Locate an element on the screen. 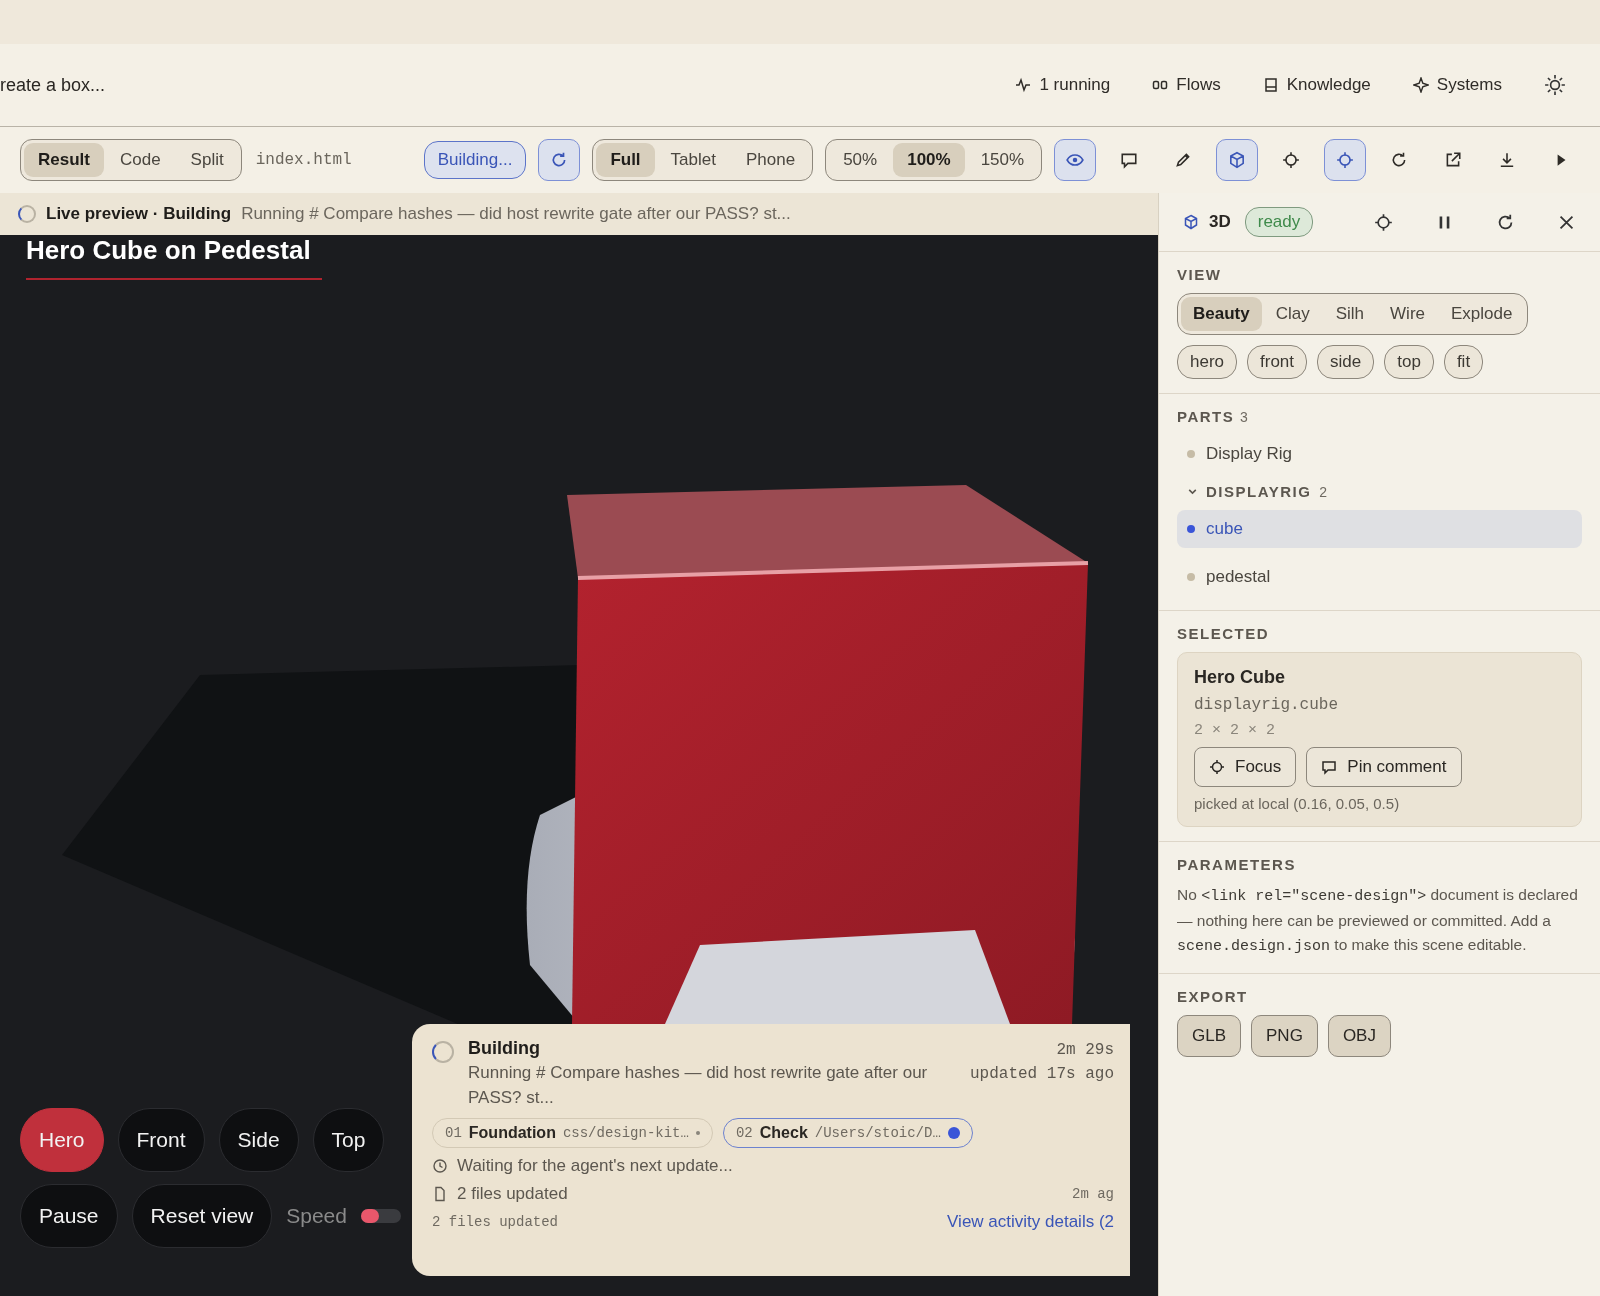  zoom-tab: 50% is located at coordinates (860, 160).